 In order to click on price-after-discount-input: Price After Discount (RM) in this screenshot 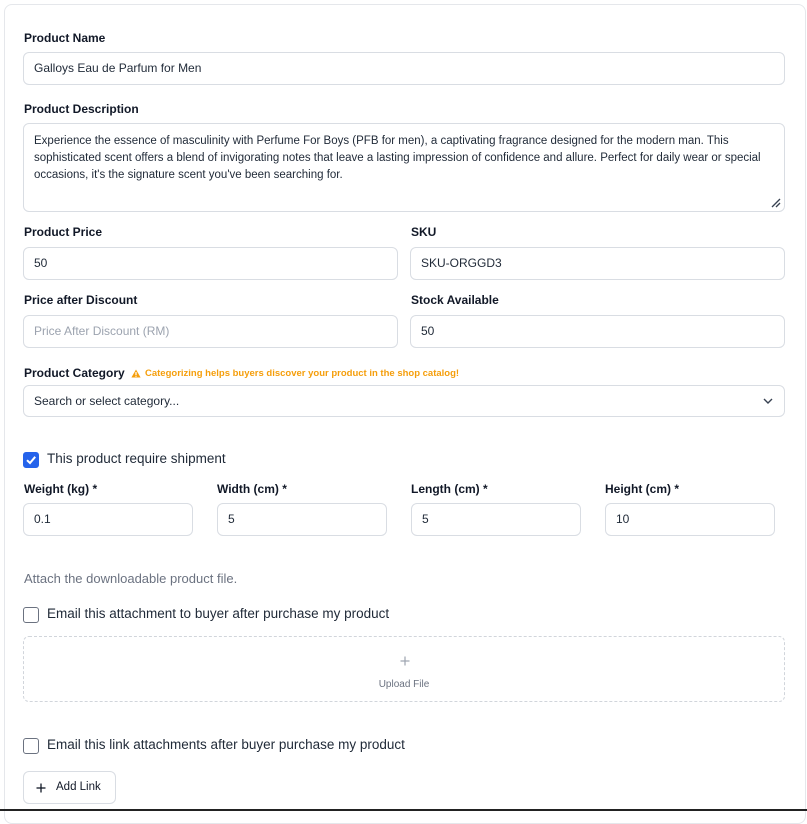, I will do `click(210, 331)`.